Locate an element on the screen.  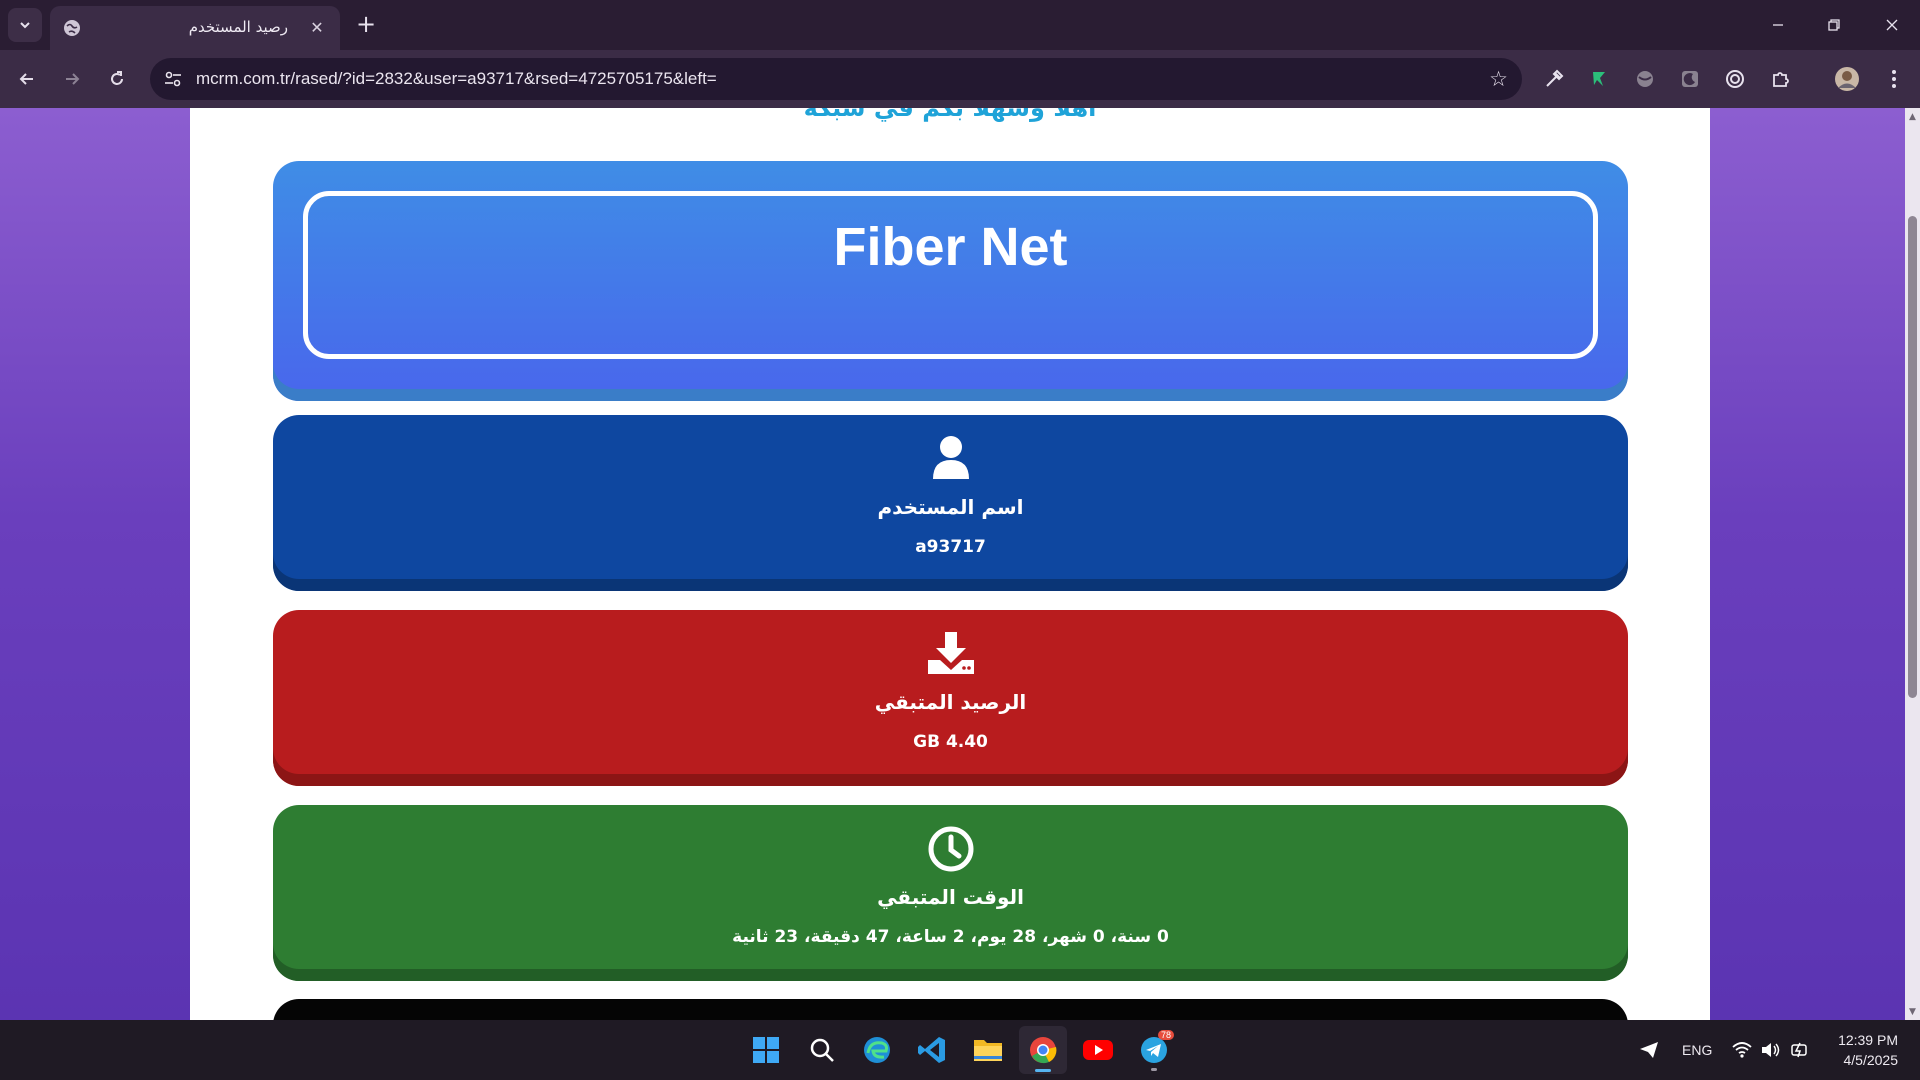
close-tab-icon: ✕ is located at coordinates (317, 27).